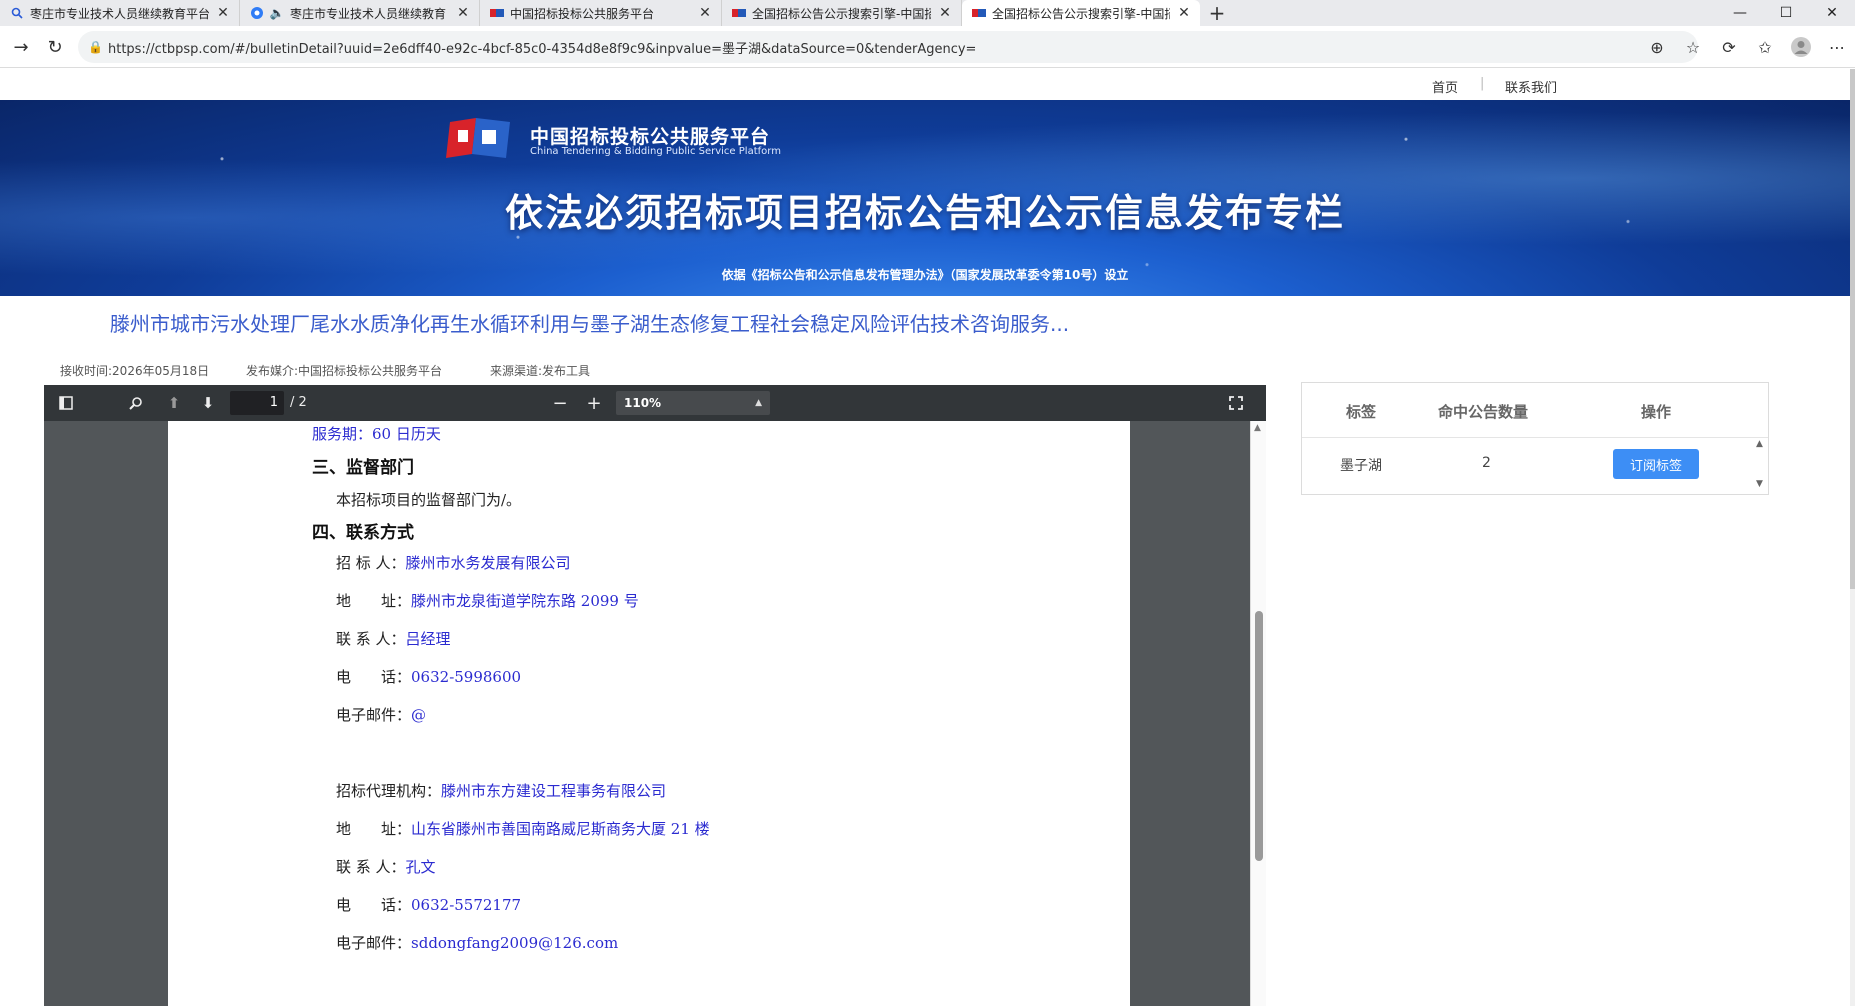 The width and height of the screenshot is (1855, 1006). Describe the element at coordinates (1236, 403) in the screenshot. I see `fullscreen-icon` at that location.